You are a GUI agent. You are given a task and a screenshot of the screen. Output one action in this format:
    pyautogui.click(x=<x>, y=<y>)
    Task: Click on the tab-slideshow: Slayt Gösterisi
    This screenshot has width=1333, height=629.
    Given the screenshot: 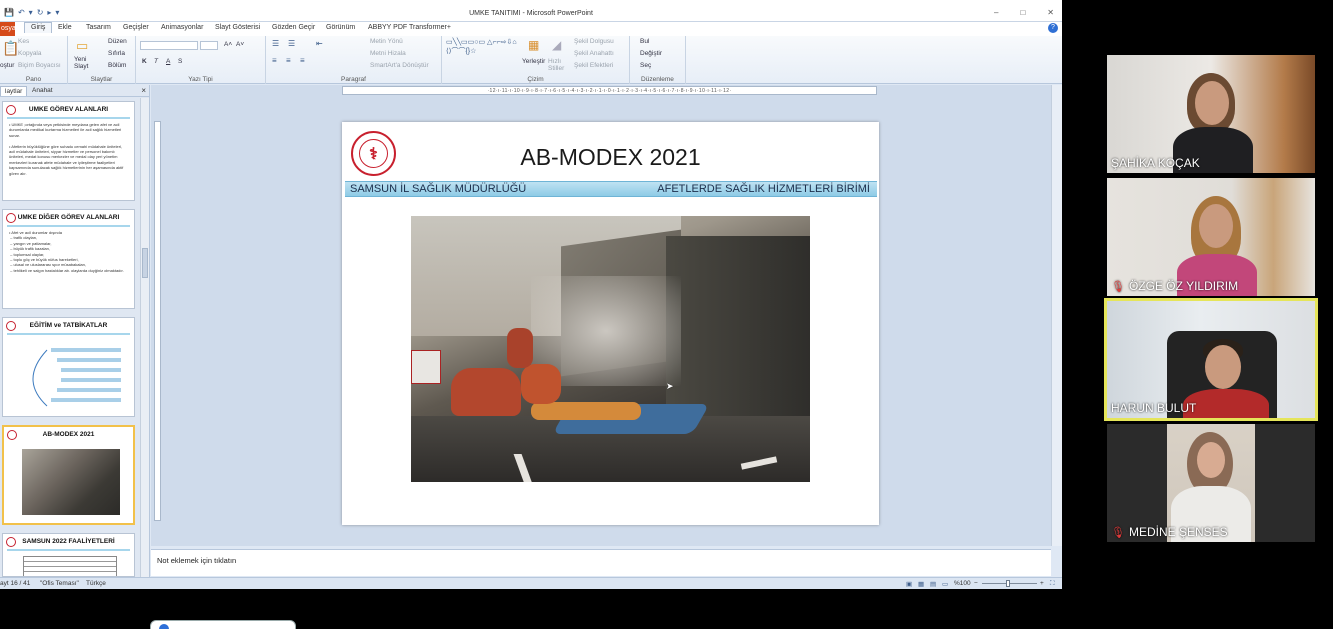 What is the action you would take?
    pyautogui.click(x=237, y=27)
    